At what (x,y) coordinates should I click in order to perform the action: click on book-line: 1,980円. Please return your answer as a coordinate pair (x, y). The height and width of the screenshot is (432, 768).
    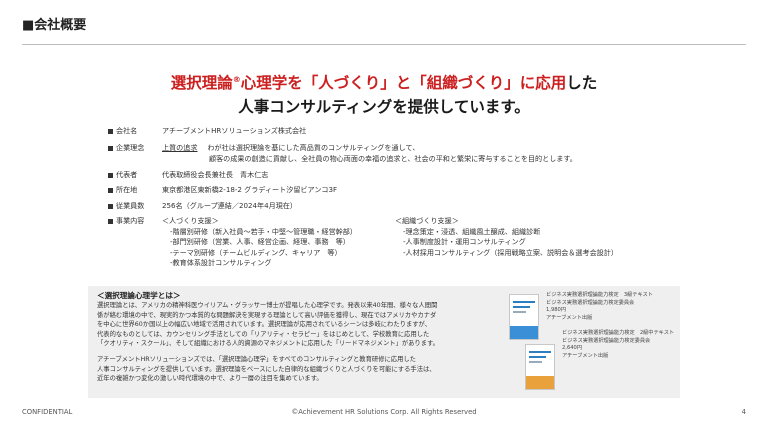
    Looking at the image, I should click on (556, 310).